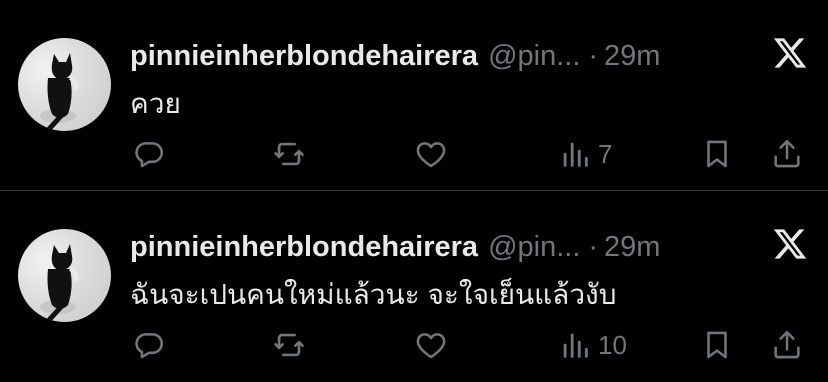 The image size is (828, 382). Describe the element at coordinates (373, 294) in the screenshot. I see `tweet-text: ฉันจะเปนคนใหม่แล้วนะ จะใจเย็นแล้วงับ` at that location.